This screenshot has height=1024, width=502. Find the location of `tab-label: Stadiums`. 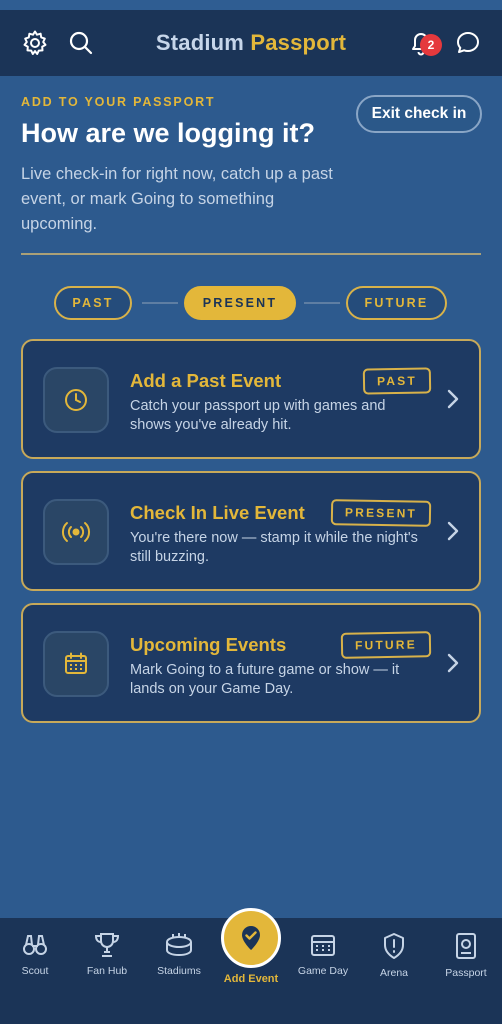

tab-label: Stadiums is located at coordinates (179, 971).